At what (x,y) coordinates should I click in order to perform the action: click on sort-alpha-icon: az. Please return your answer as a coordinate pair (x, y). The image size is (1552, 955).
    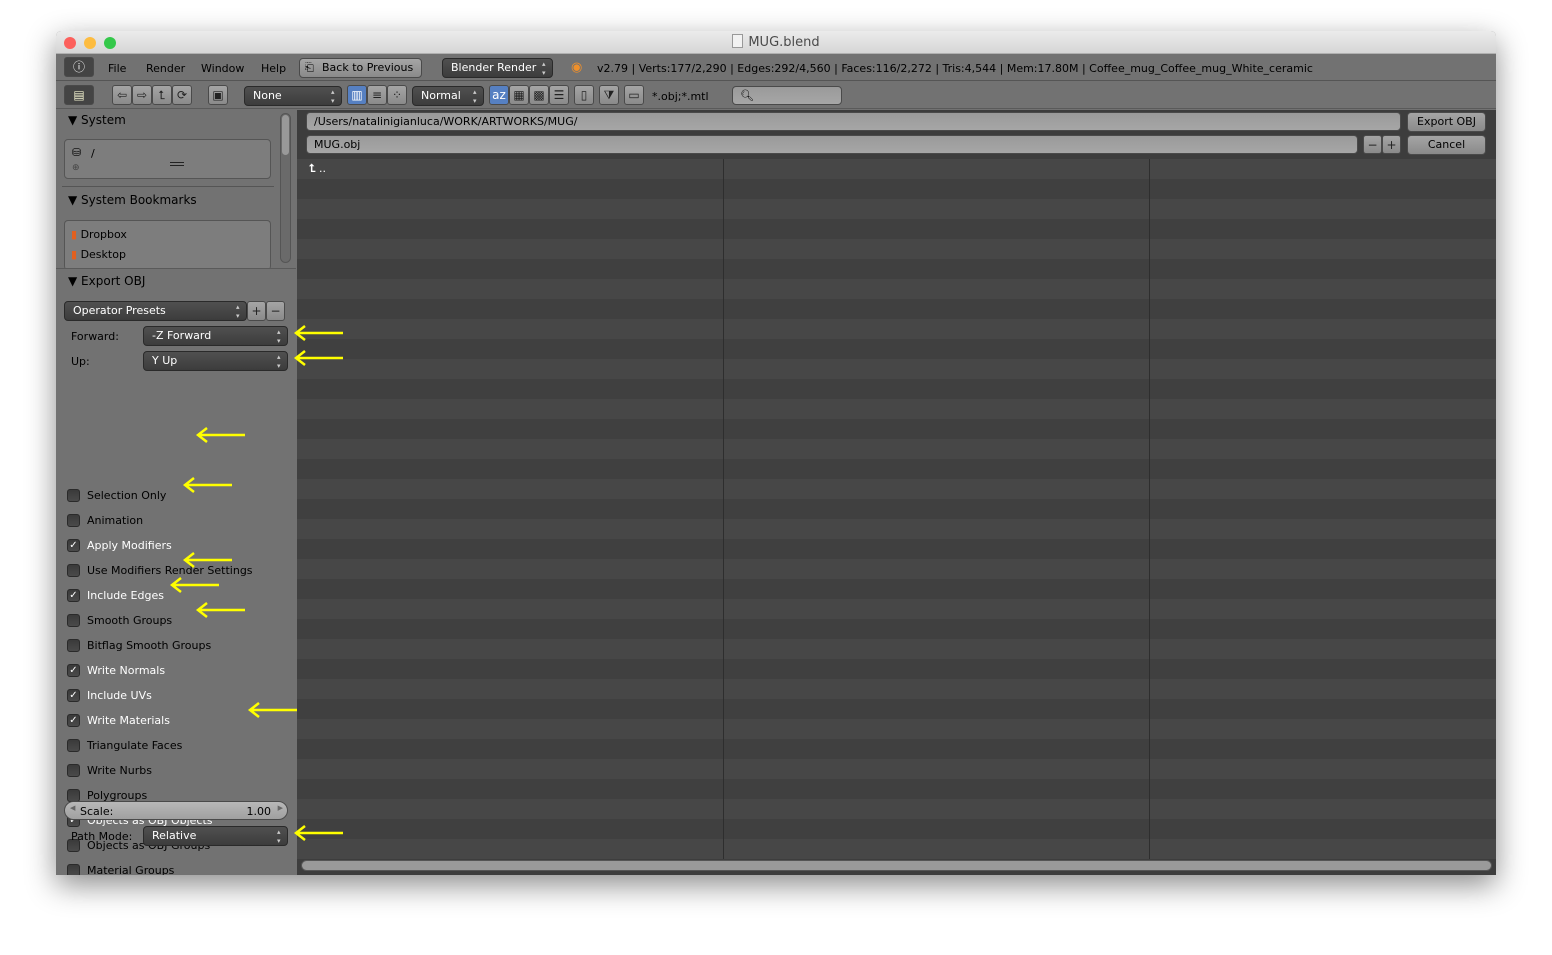
    Looking at the image, I should click on (499, 95).